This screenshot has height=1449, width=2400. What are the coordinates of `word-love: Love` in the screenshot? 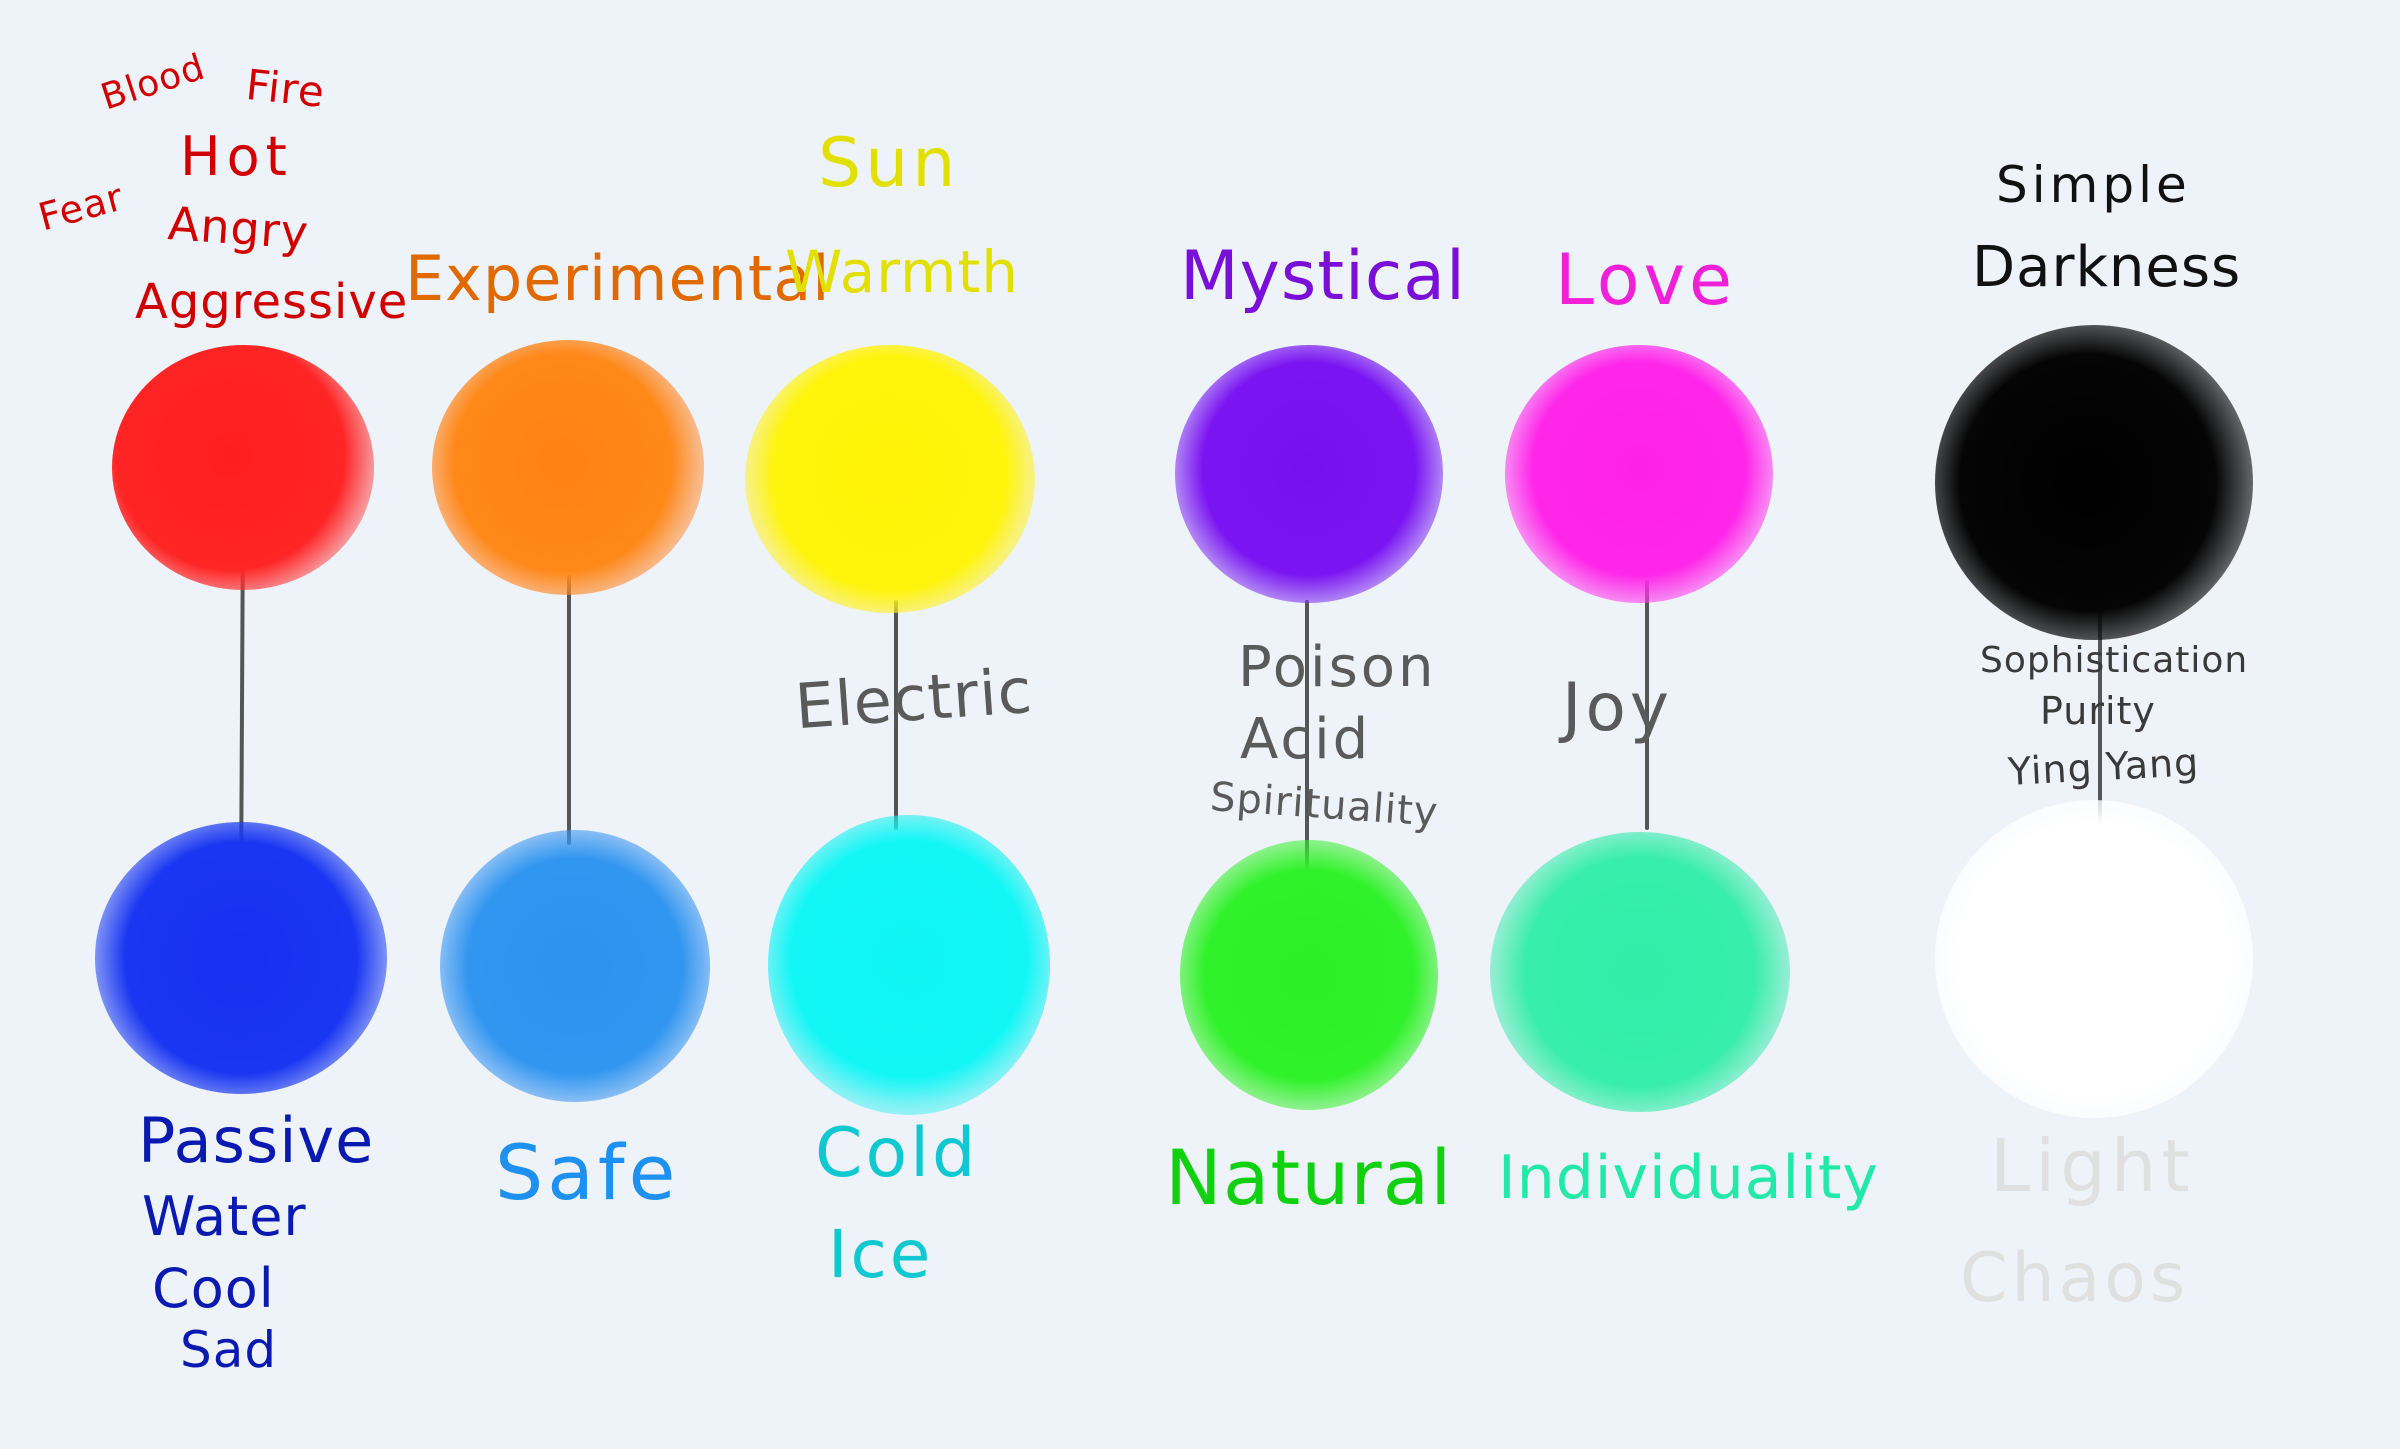 It's located at (1646, 280).